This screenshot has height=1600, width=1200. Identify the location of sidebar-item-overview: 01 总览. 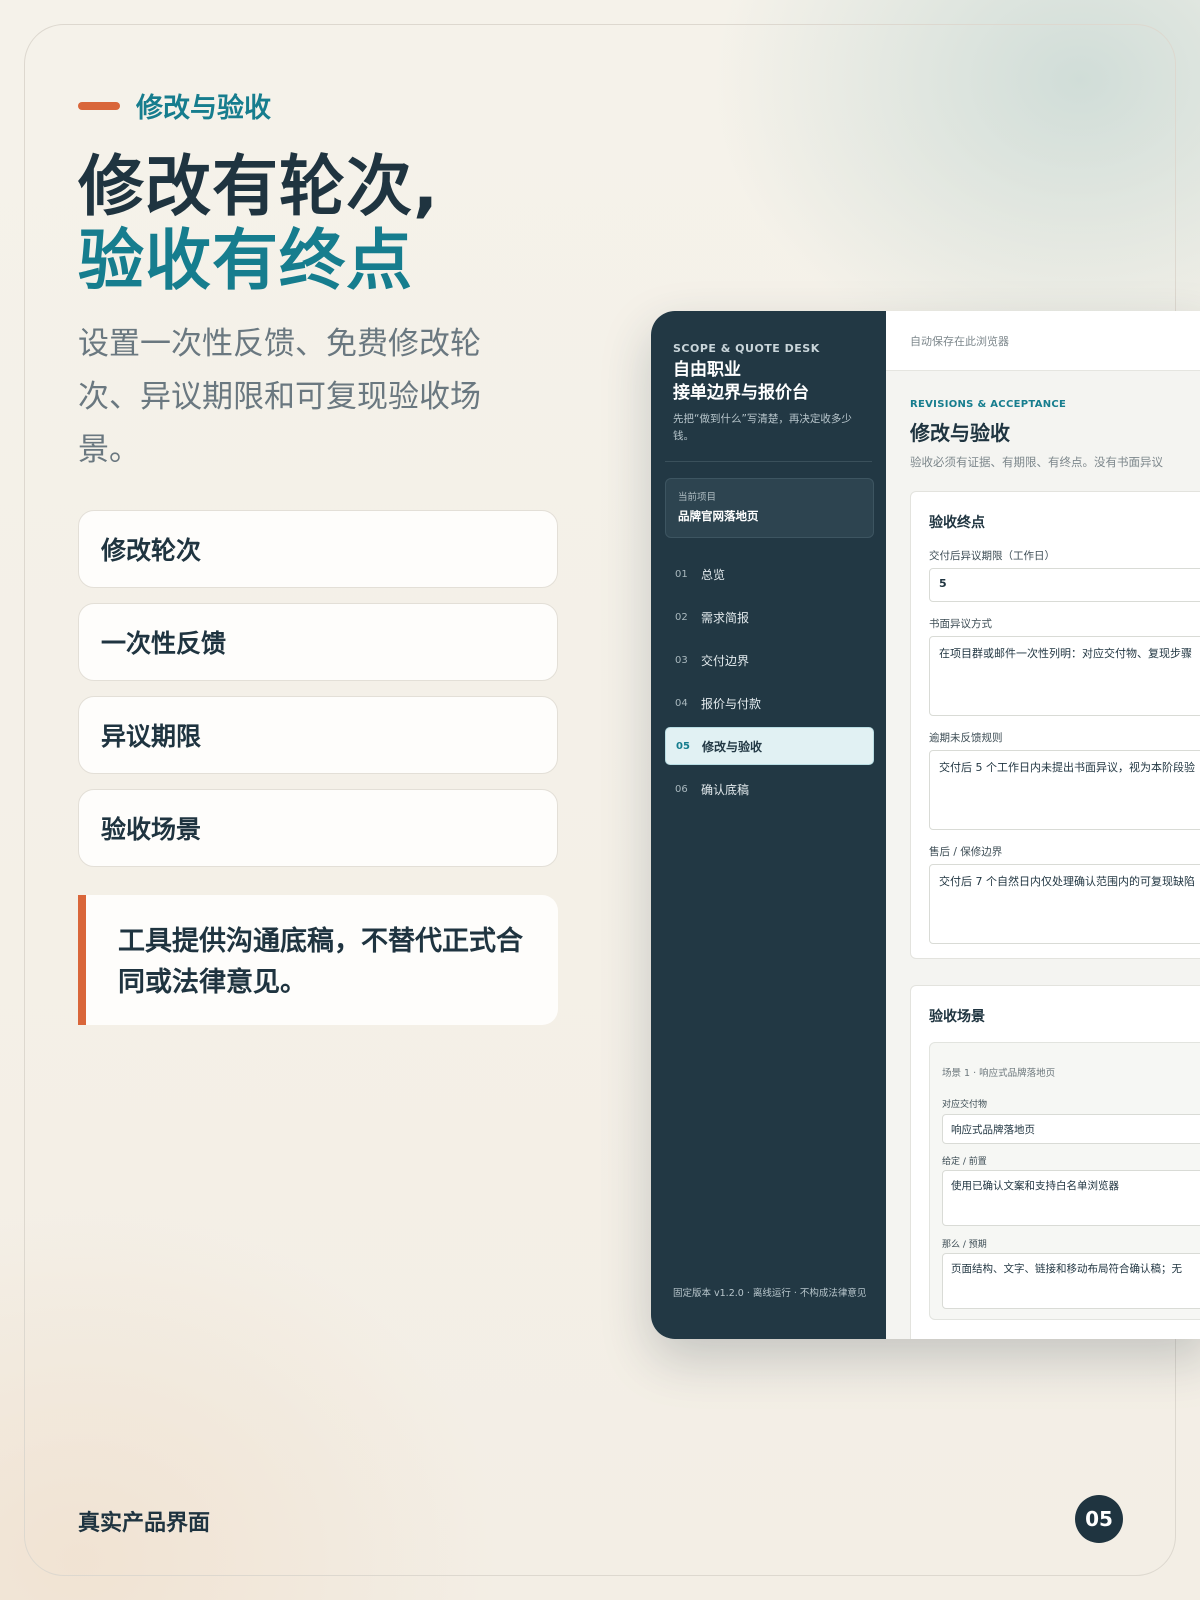
(769, 574).